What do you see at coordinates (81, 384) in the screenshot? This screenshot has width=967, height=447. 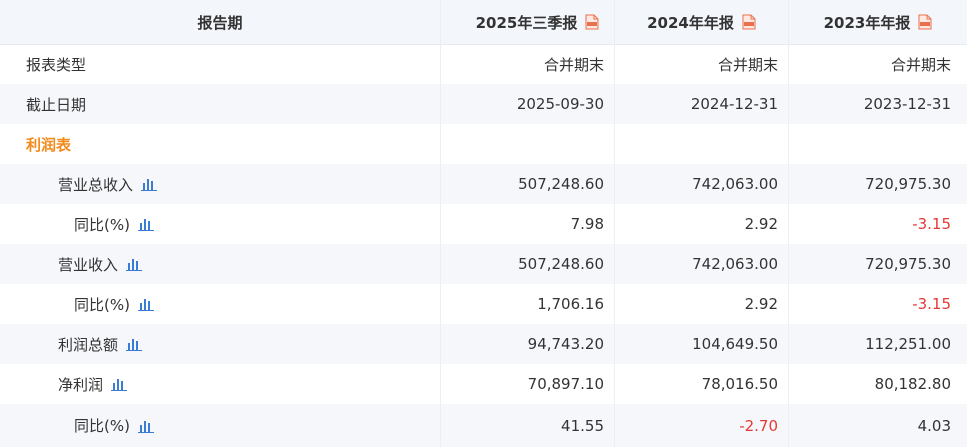 I see `row-label: 净利润` at bounding box center [81, 384].